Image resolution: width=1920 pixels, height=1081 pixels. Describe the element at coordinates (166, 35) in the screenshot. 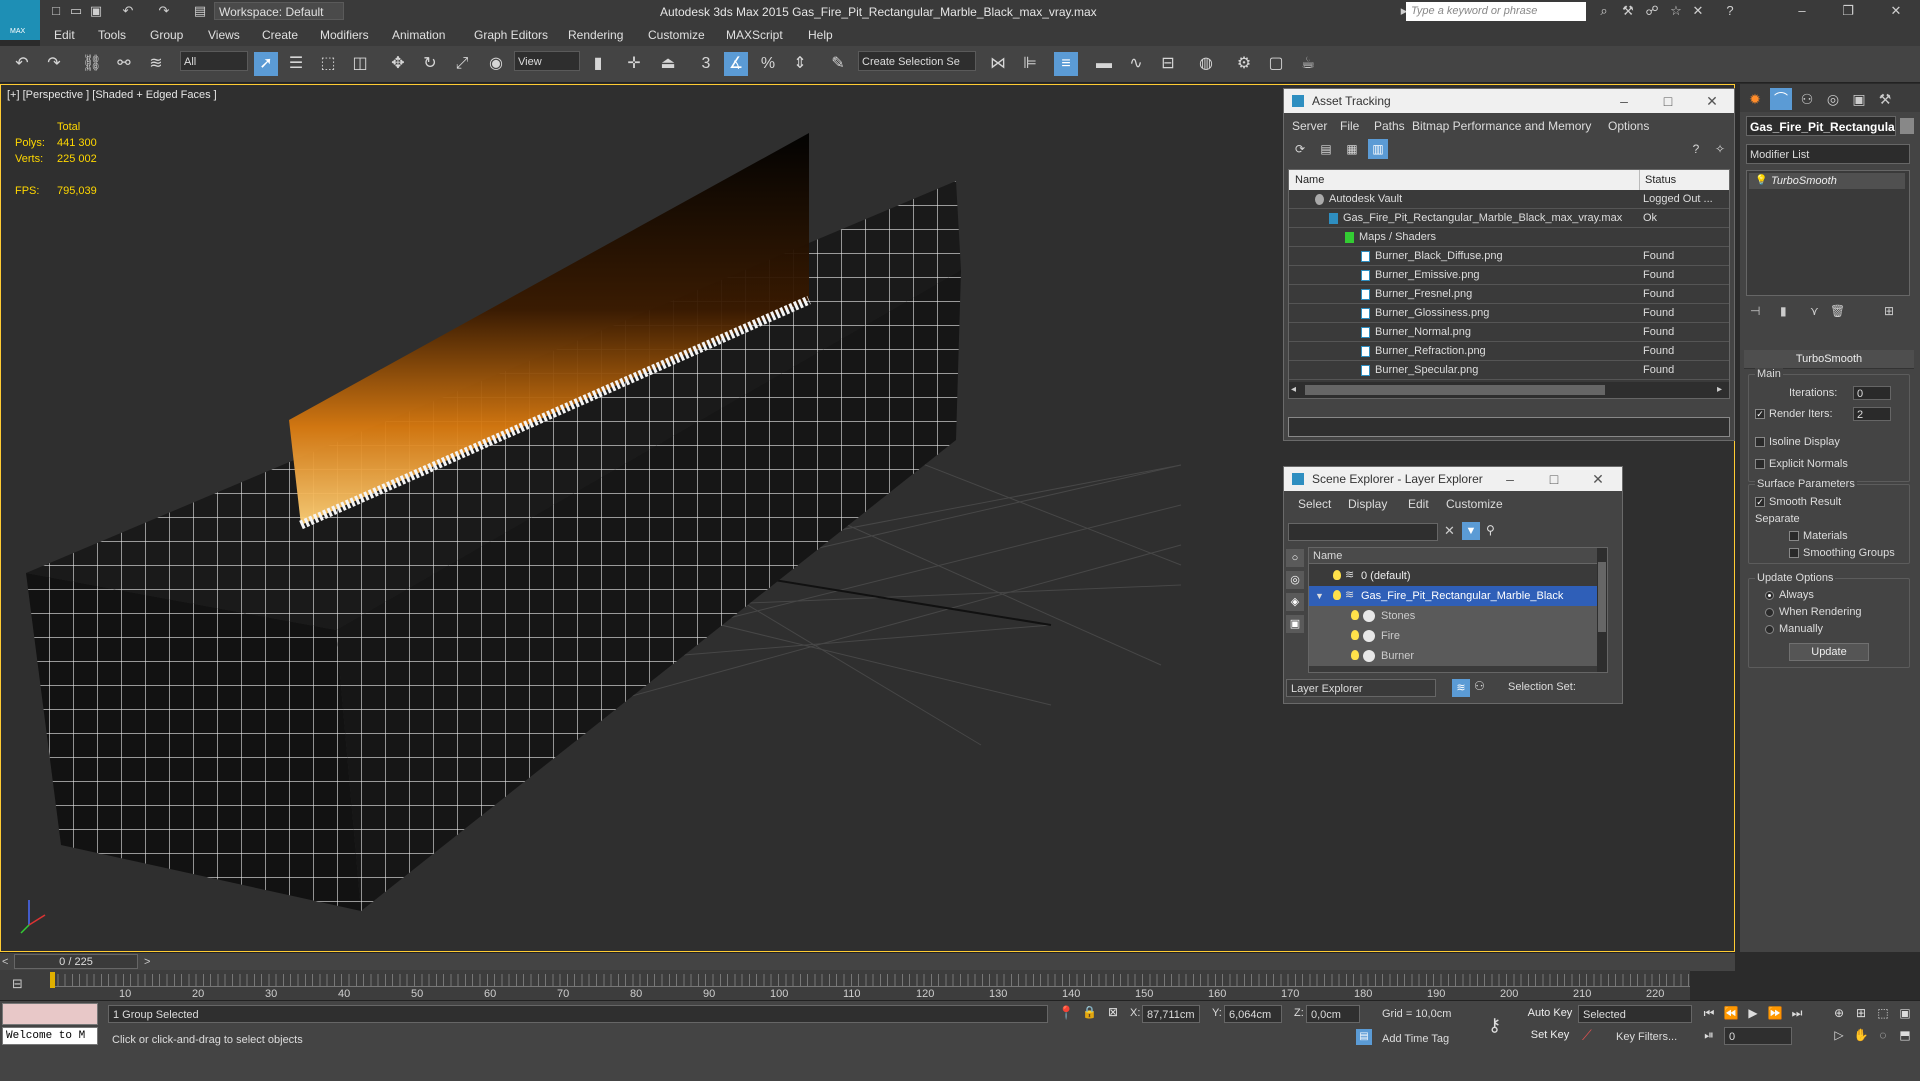

I see `menu-group: Group` at that location.